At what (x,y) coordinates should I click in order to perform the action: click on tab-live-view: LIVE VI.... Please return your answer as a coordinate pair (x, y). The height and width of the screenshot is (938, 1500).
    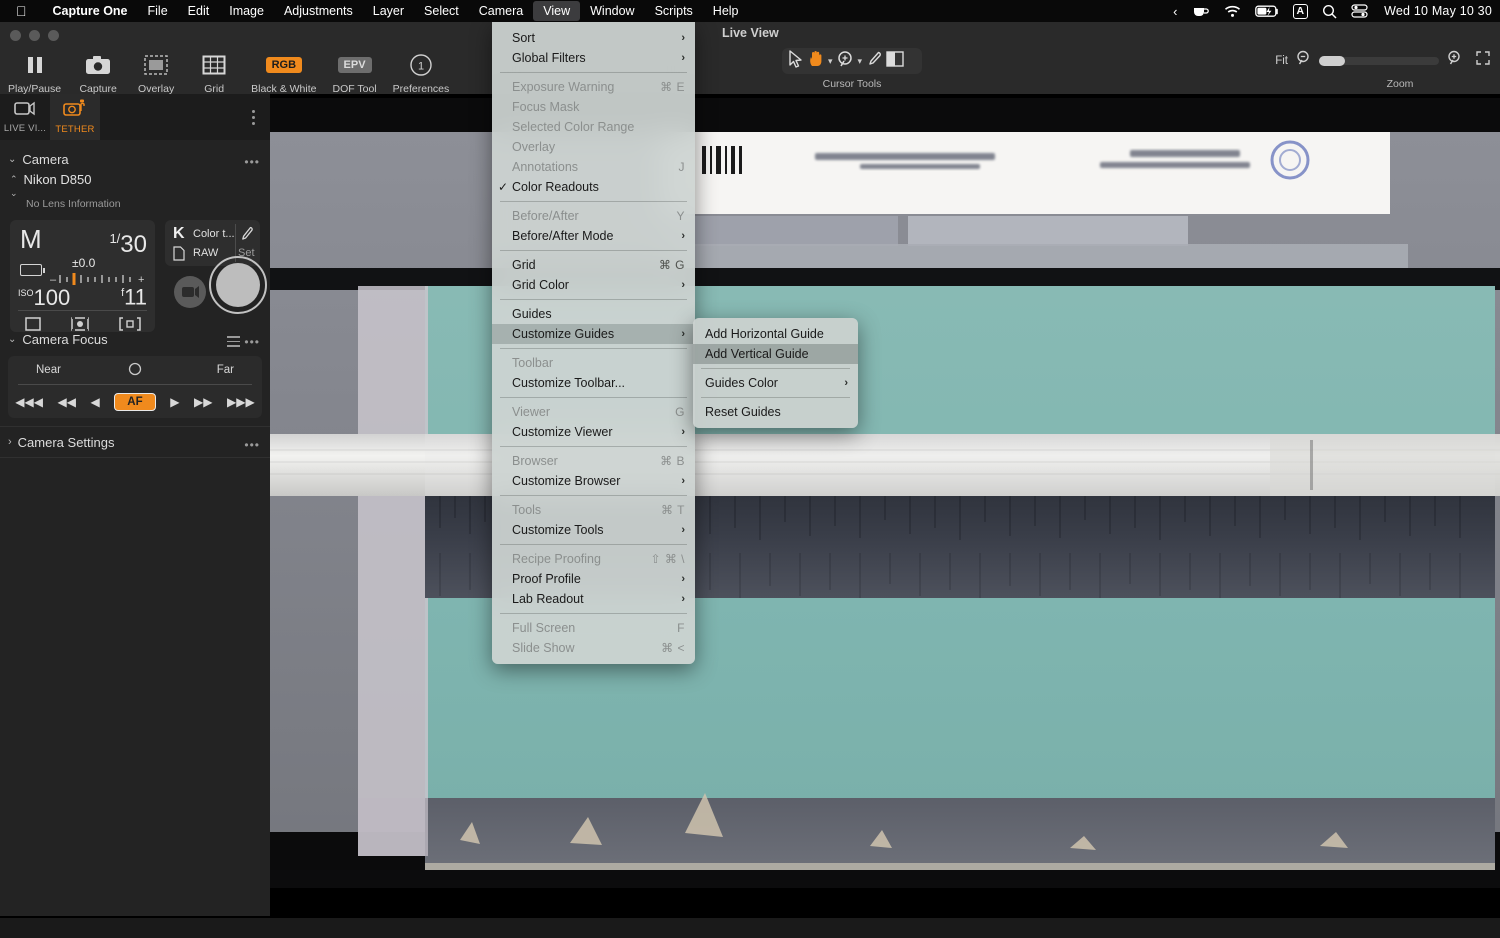
    Looking at the image, I should click on (25, 117).